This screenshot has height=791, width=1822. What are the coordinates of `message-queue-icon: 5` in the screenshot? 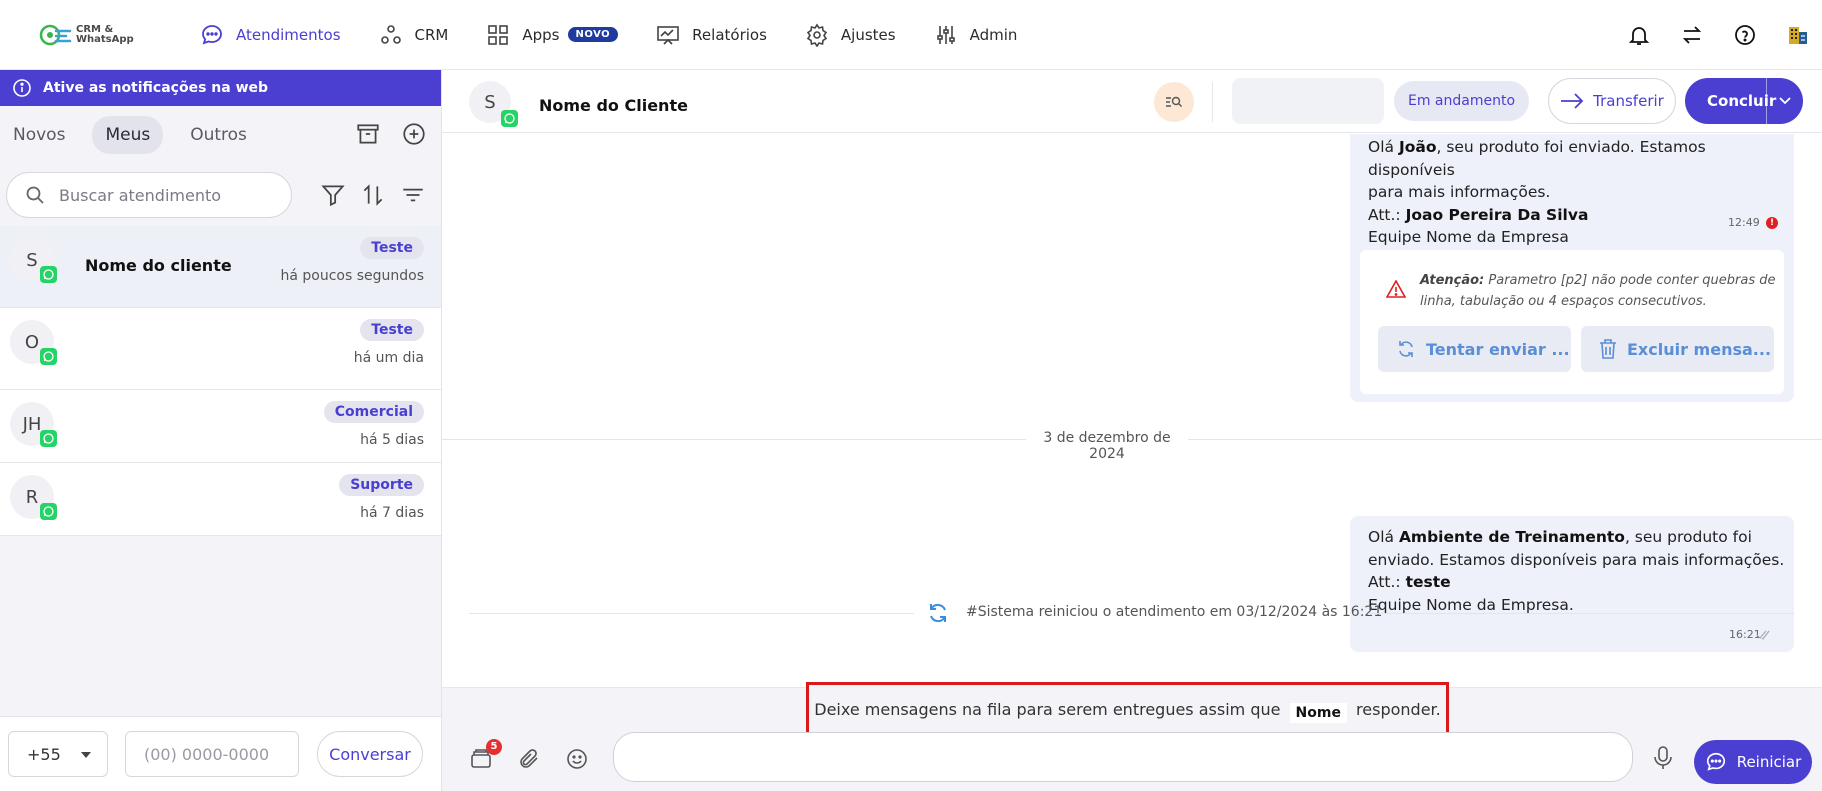 It's located at (485, 755).